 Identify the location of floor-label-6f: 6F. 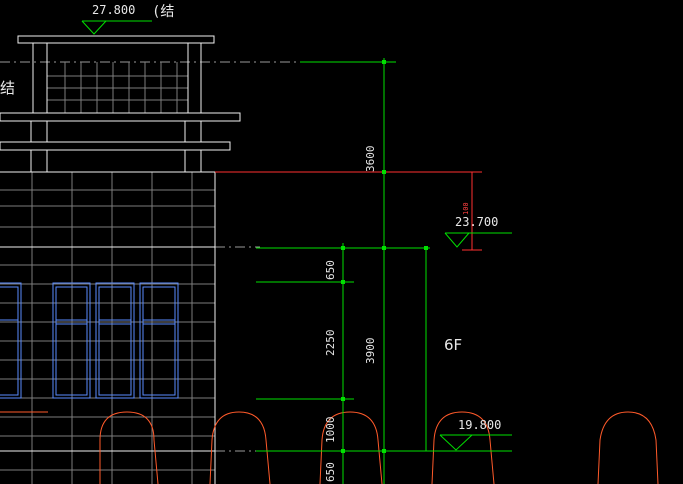
(453, 345).